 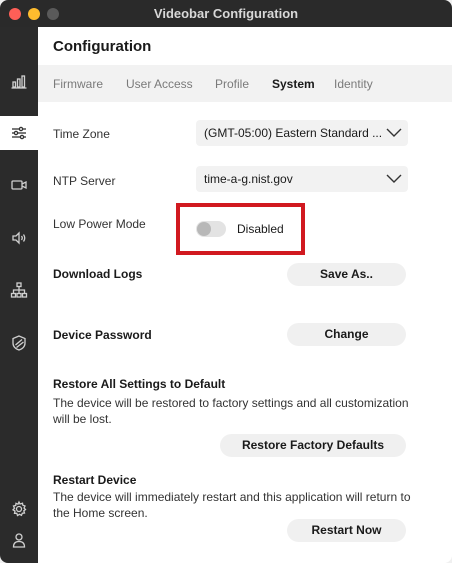 I want to click on sidebar-item-network, so click(x=19, y=290).